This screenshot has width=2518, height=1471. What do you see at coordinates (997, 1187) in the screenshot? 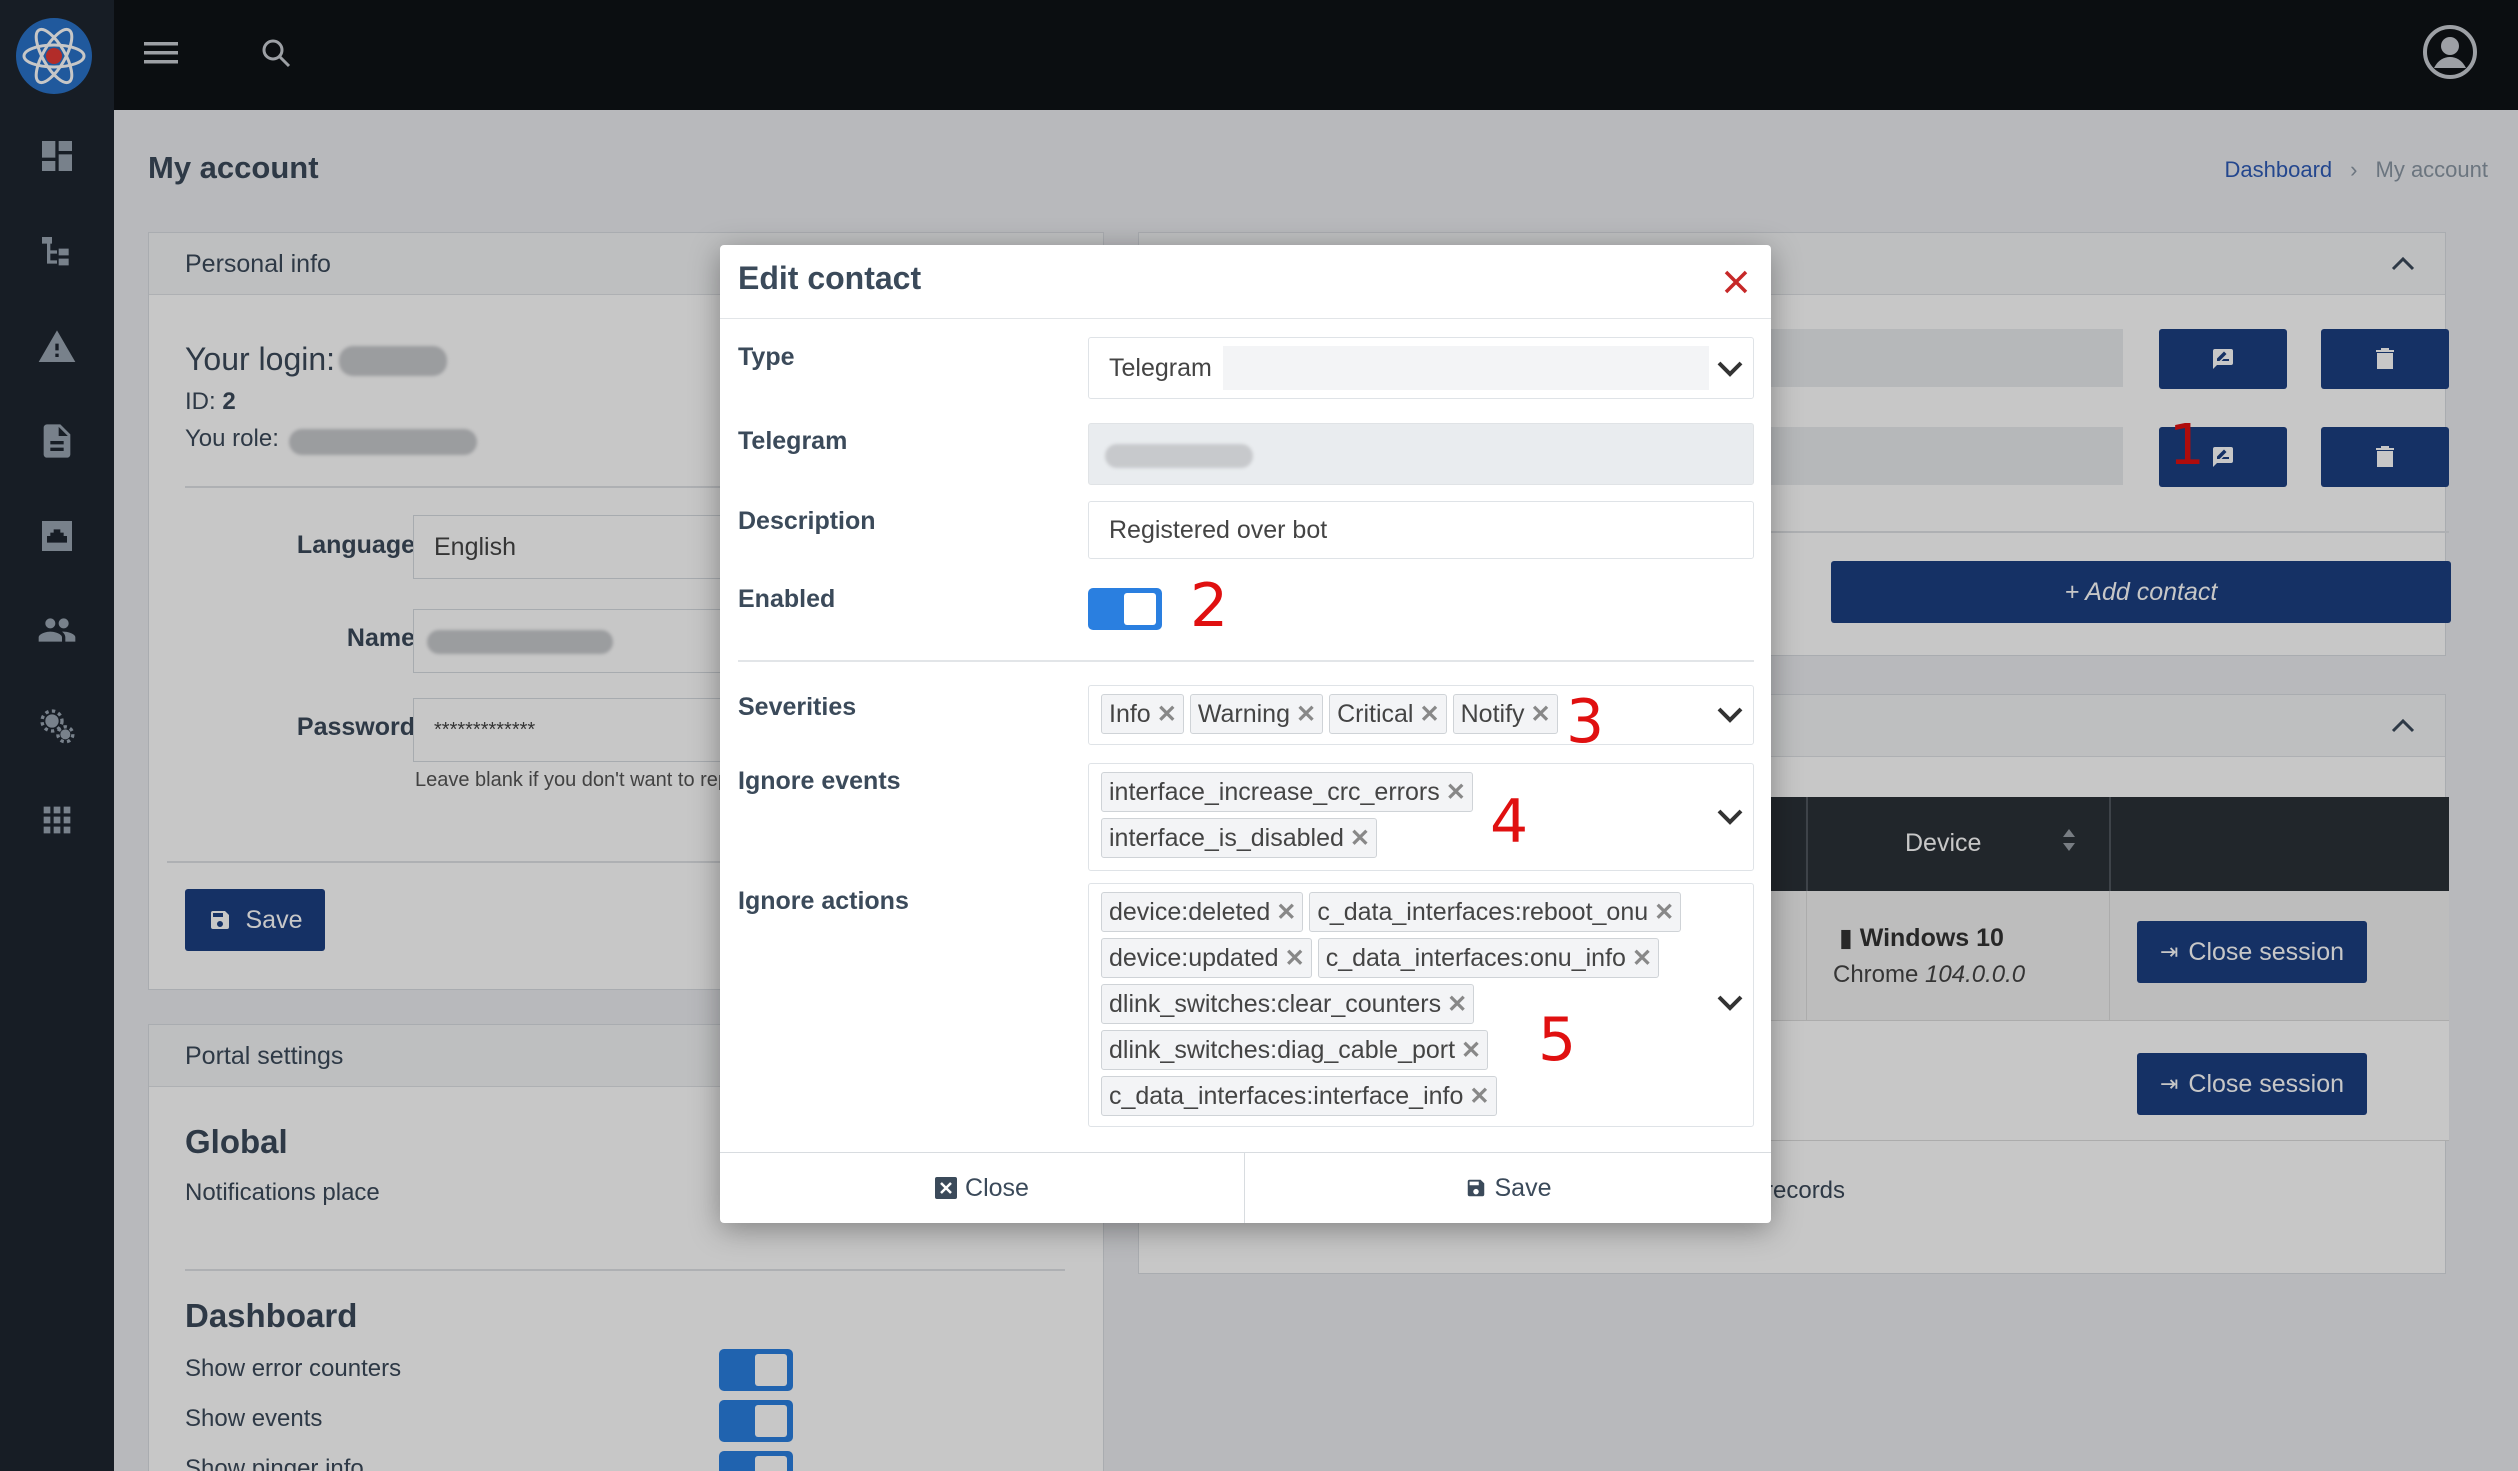
I see `modal-close-label: Close` at bounding box center [997, 1187].